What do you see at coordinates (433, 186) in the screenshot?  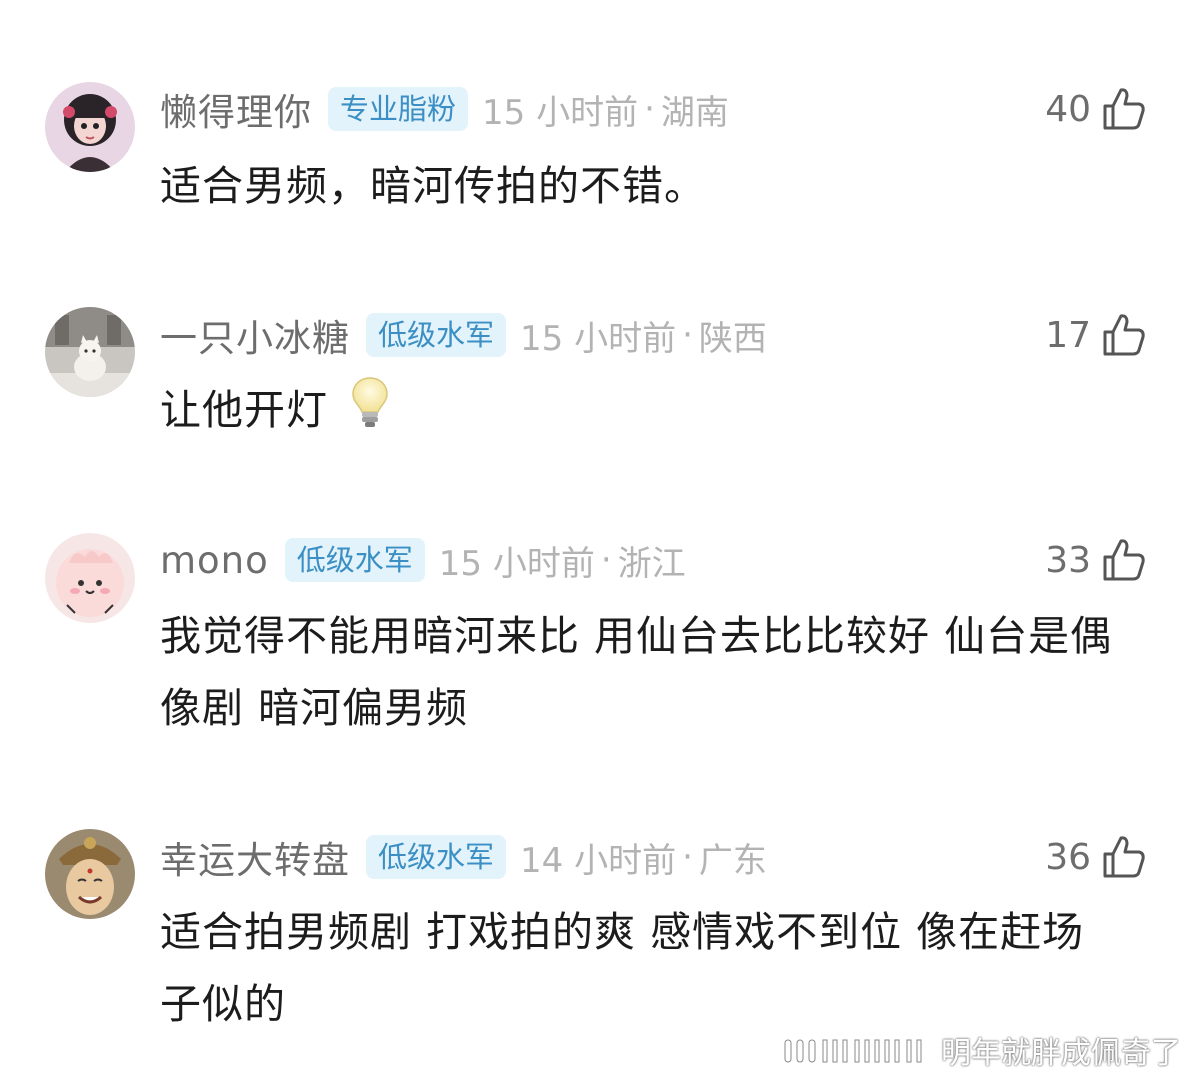 I see `comment-text: 适合男频，暗河传拍的不错。` at bounding box center [433, 186].